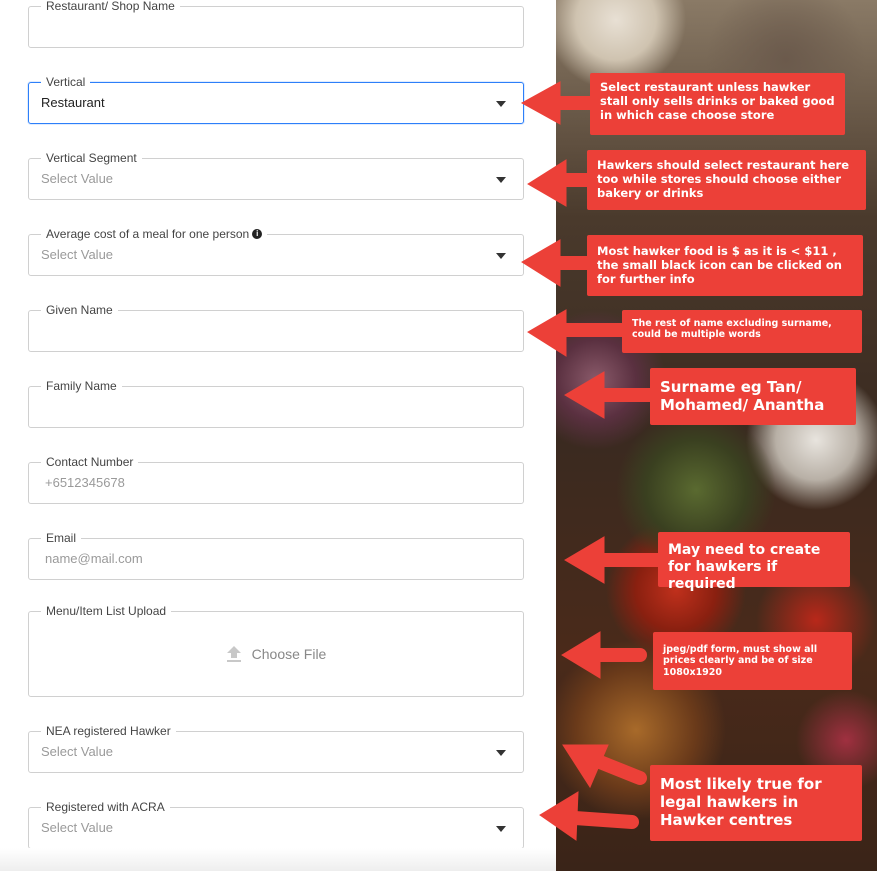  Describe the element at coordinates (753, 396) in the screenshot. I see `annotation-callout: Surname eg Tan/ Mohamed/ Anantha` at that location.